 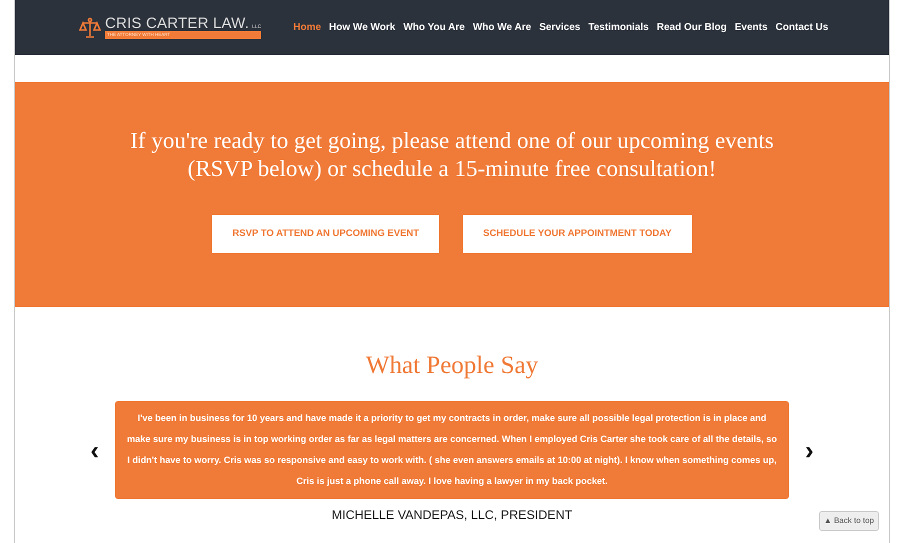 What do you see at coordinates (452, 450) in the screenshot?
I see `testimonial-quote: I've been in business for 10 years and have made it a priority to get my contracts in order, make sure all possible legal protection is in place and make sure my business is in top working order as far as legal matters are concerned. When I employed Cris Carter she took care of all the details, so I didn't have to worry. Cris was so responsive and easy to work with. ( she even answers emails at 10:00 at night). I know when something comes up, Cris is just a phone call away. I love having a lawyer in my back pocket.` at bounding box center [452, 450].